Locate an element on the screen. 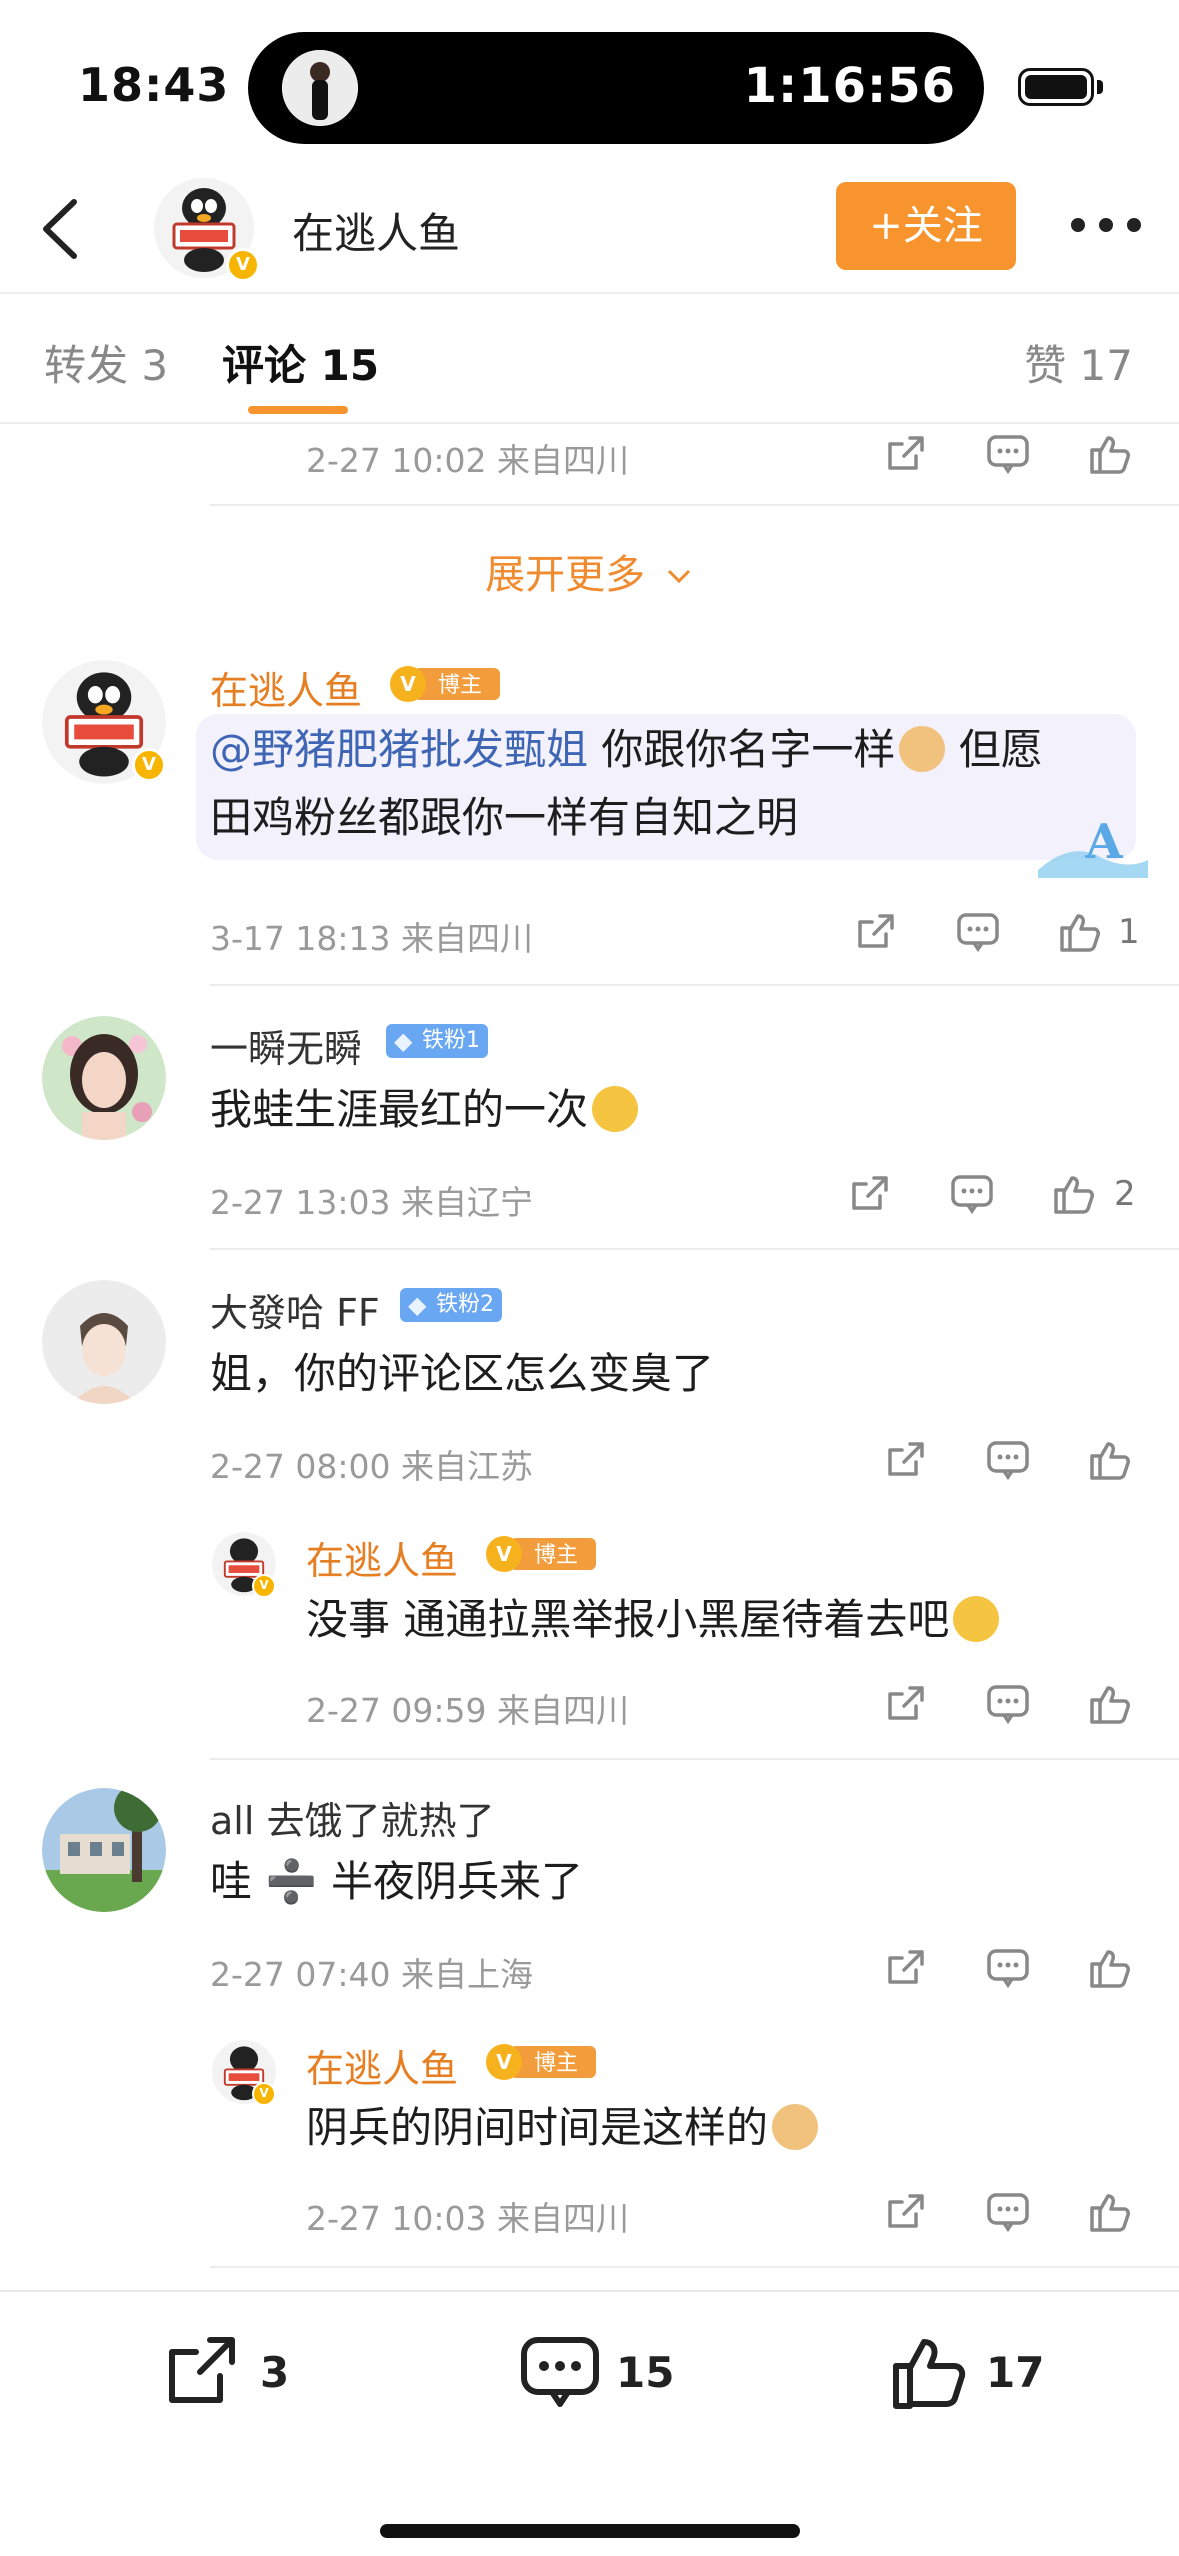  comment-username: 在逃人鱼 is located at coordinates (286, 687).